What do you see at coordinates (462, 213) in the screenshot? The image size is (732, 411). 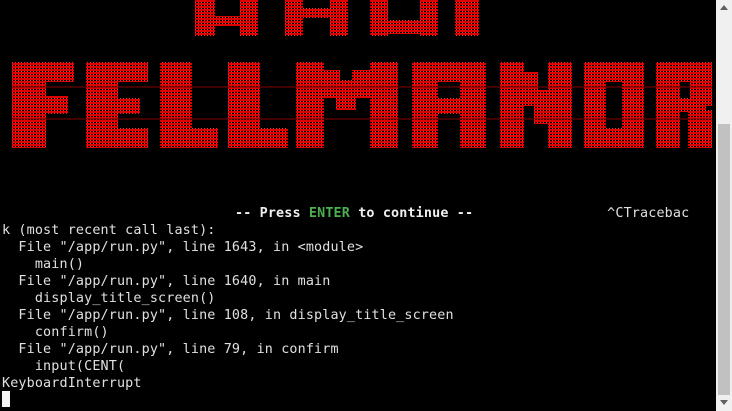 I see `continue-prompt-line: -- Press ENTER to continue -- ^CTracebac` at bounding box center [462, 213].